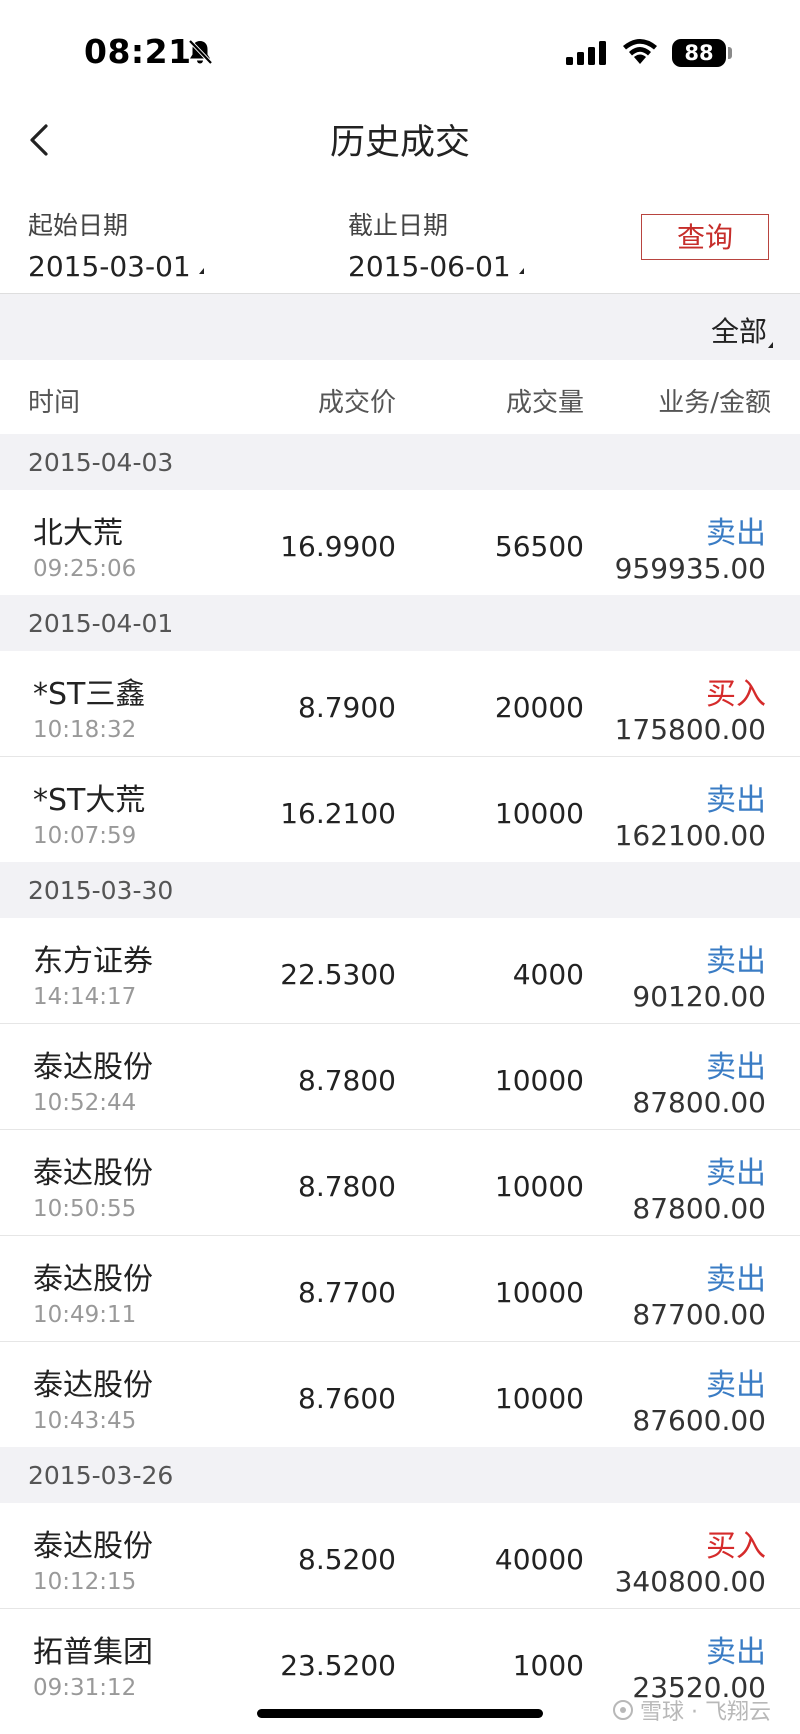  I want to click on cellular-signal-icon, so click(586, 53).